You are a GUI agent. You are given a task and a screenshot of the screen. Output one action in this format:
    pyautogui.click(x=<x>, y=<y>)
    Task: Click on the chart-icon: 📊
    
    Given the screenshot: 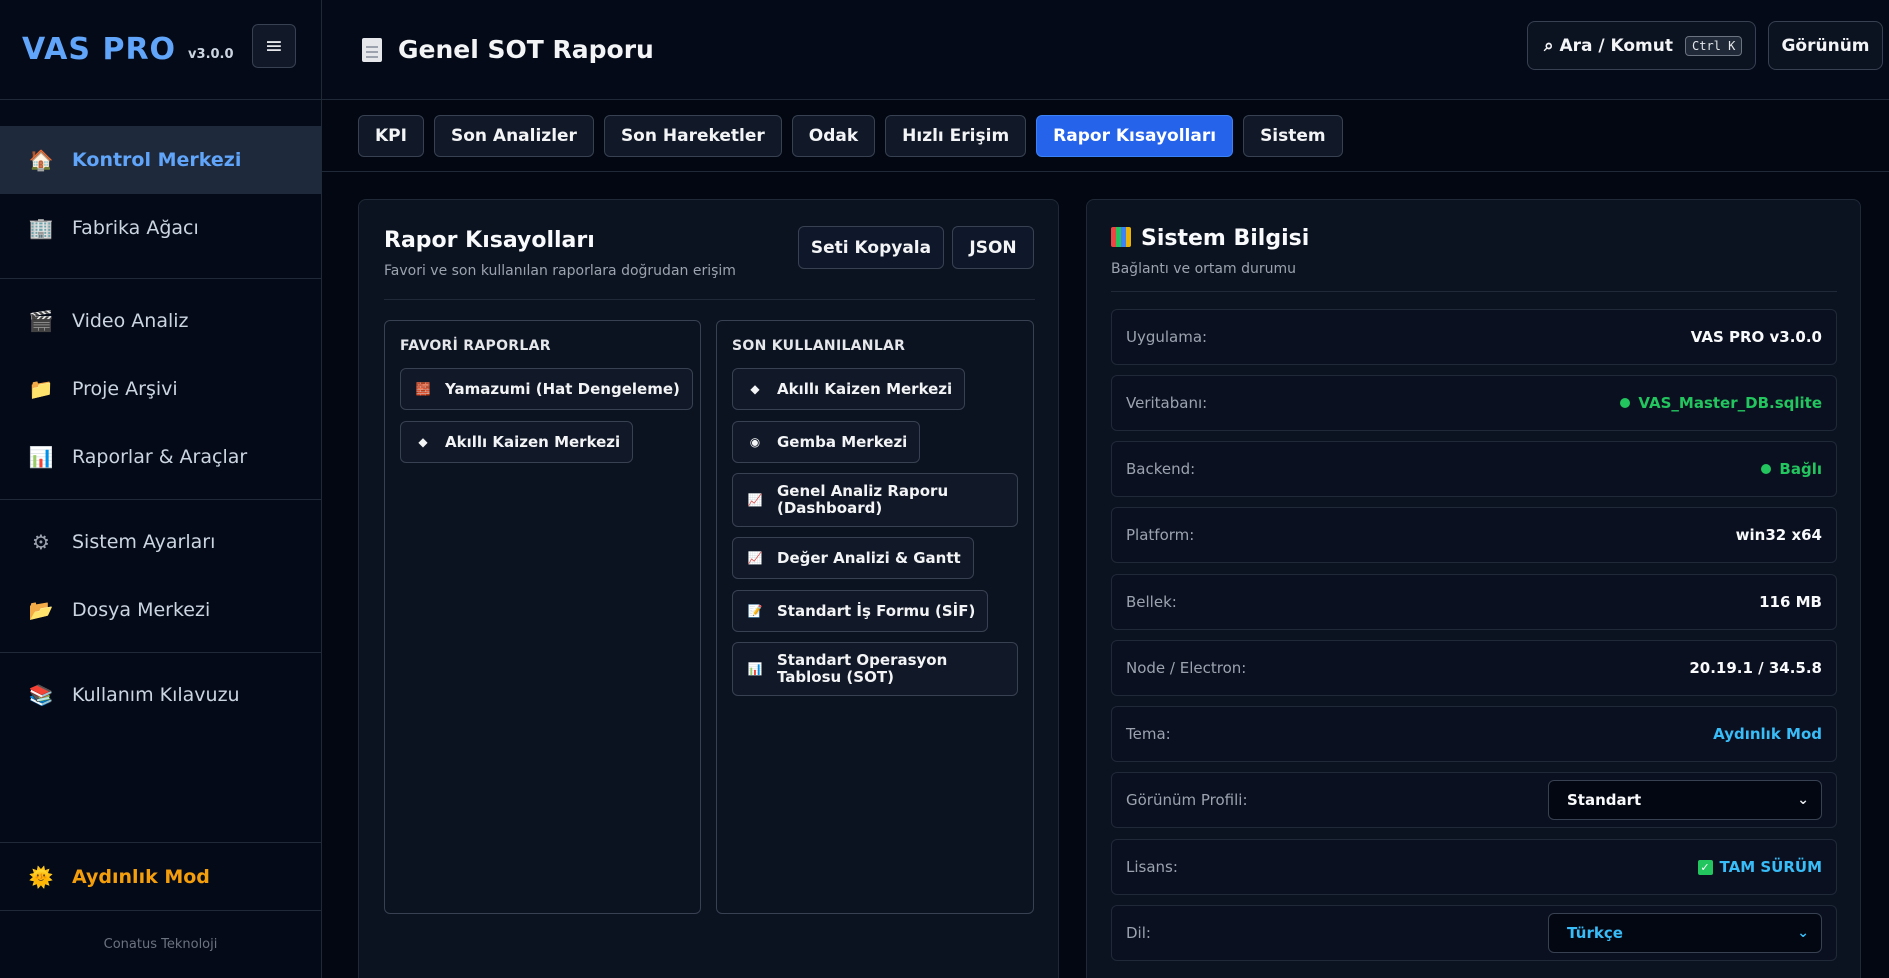 What is the action you would take?
    pyautogui.click(x=41, y=457)
    